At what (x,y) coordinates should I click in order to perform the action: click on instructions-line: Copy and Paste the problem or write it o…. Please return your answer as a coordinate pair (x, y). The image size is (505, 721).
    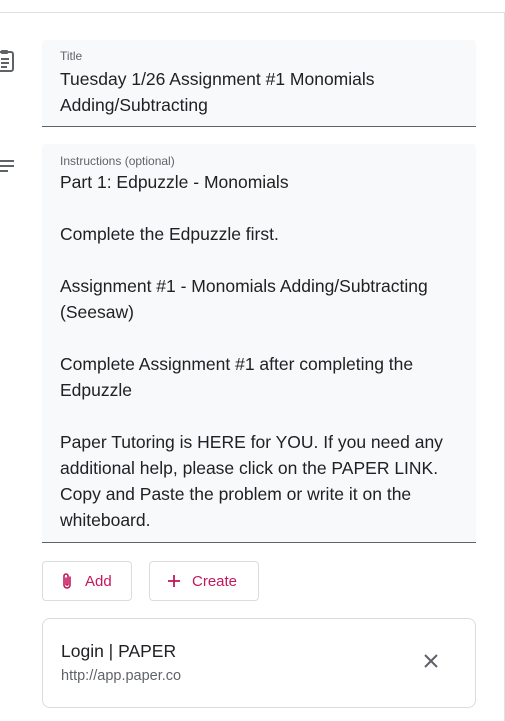
    Looking at the image, I should click on (236, 494).